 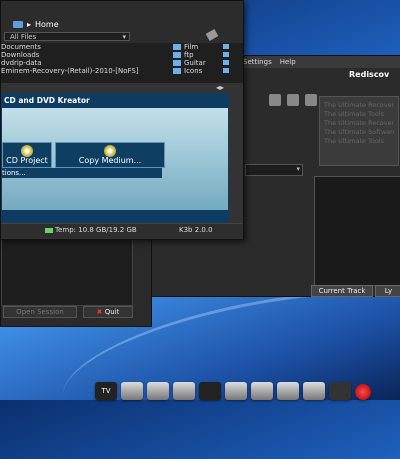 What do you see at coordinates (195, 63) in the screenshot?
I see `file-name: Guitar` at bounding box center [195, 63].